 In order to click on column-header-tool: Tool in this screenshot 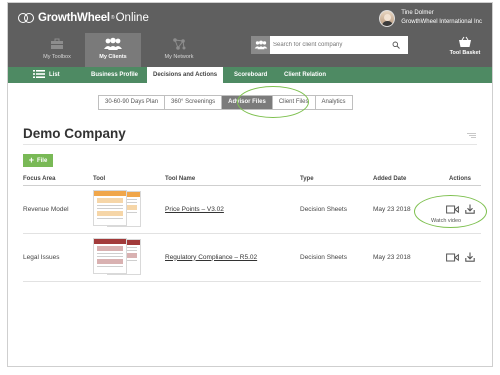, I will do `click(129, 179)`.